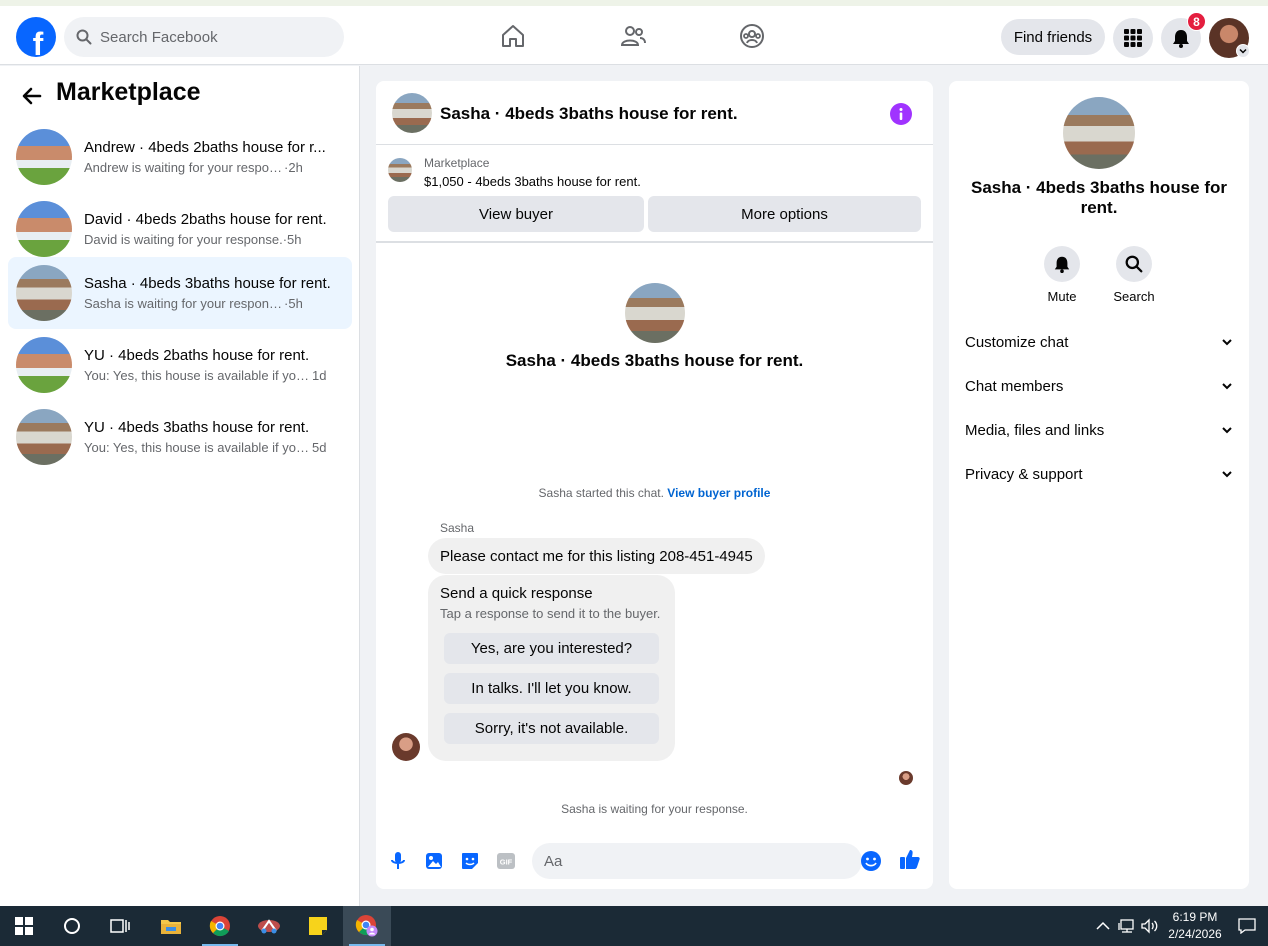  I want to click on chat-avatar, so click(412, 113).